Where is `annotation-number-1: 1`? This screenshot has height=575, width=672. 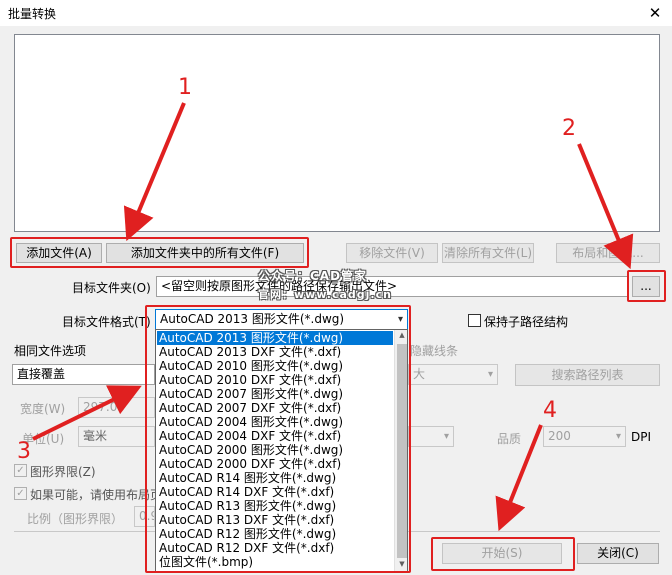
annotation-number-1: 1 is located at coordinates (185, 87).